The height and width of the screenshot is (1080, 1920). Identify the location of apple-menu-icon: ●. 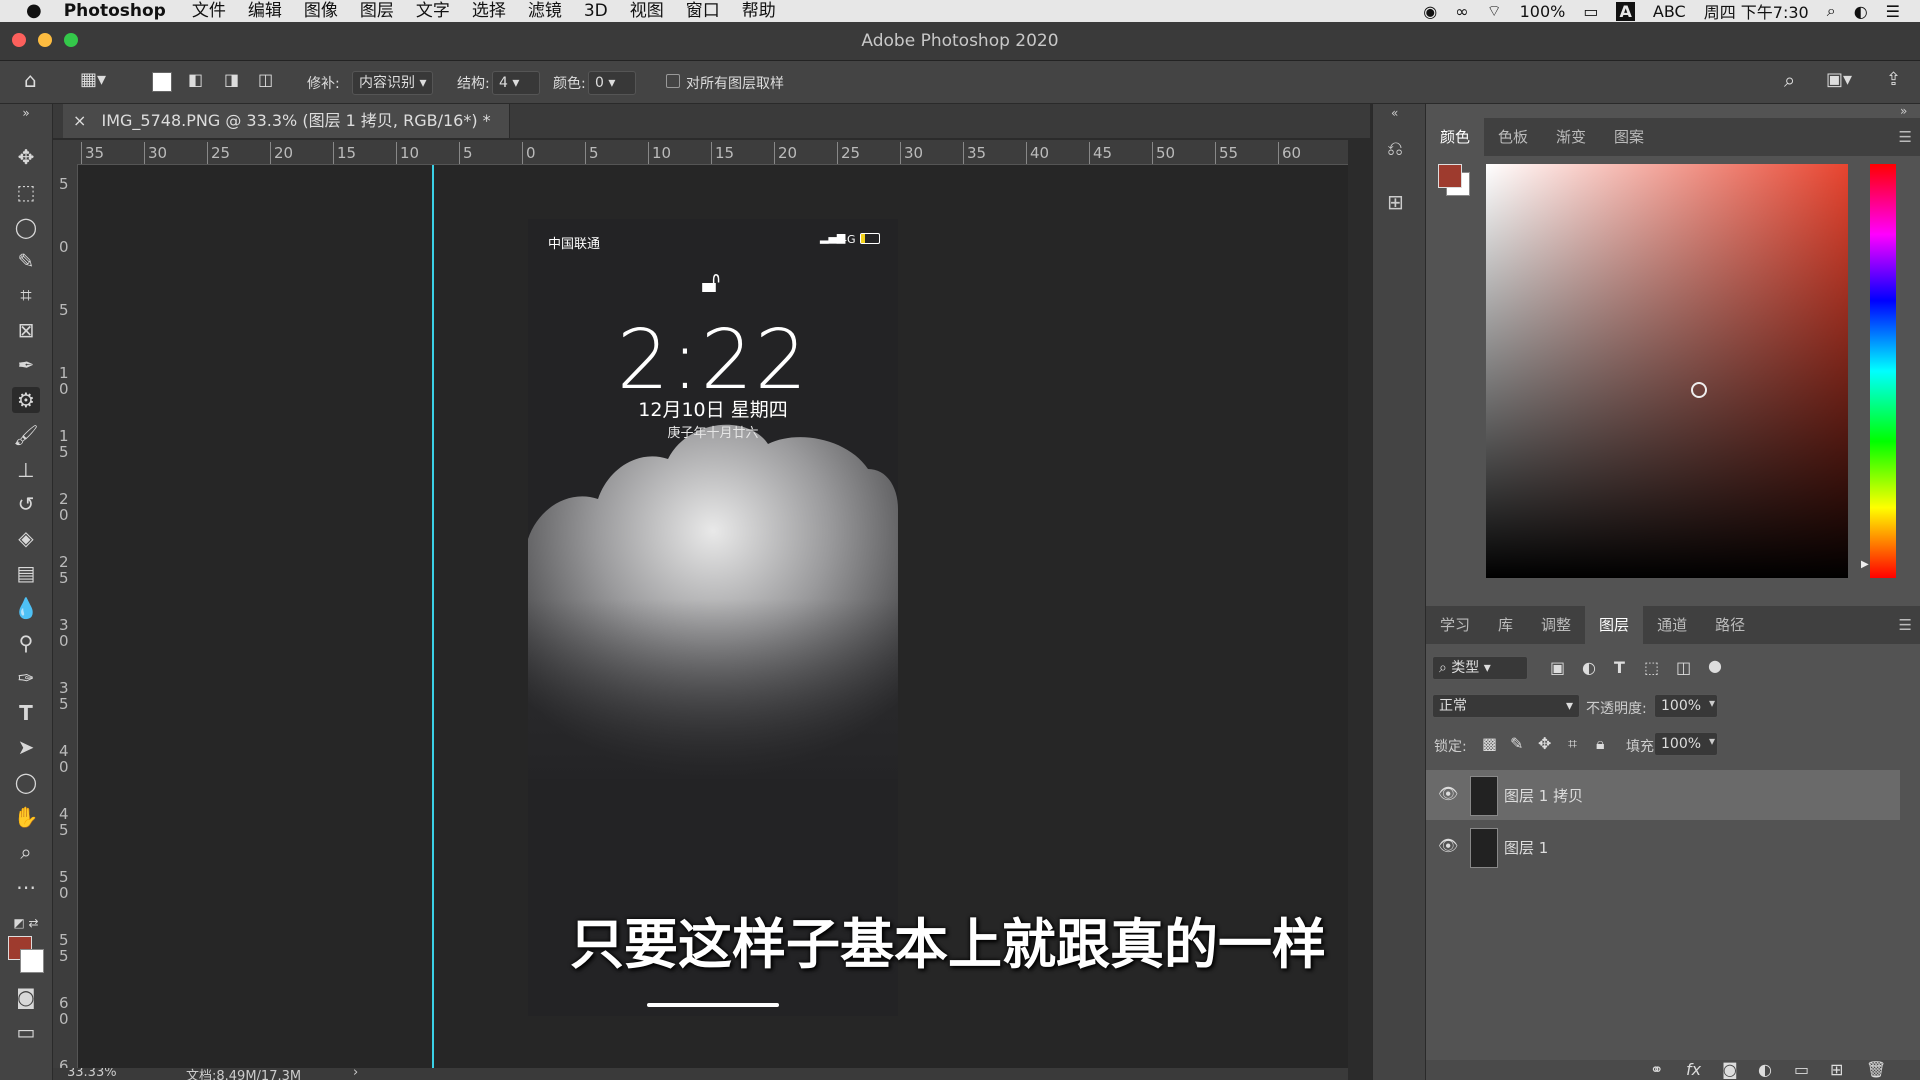
(34, 11).